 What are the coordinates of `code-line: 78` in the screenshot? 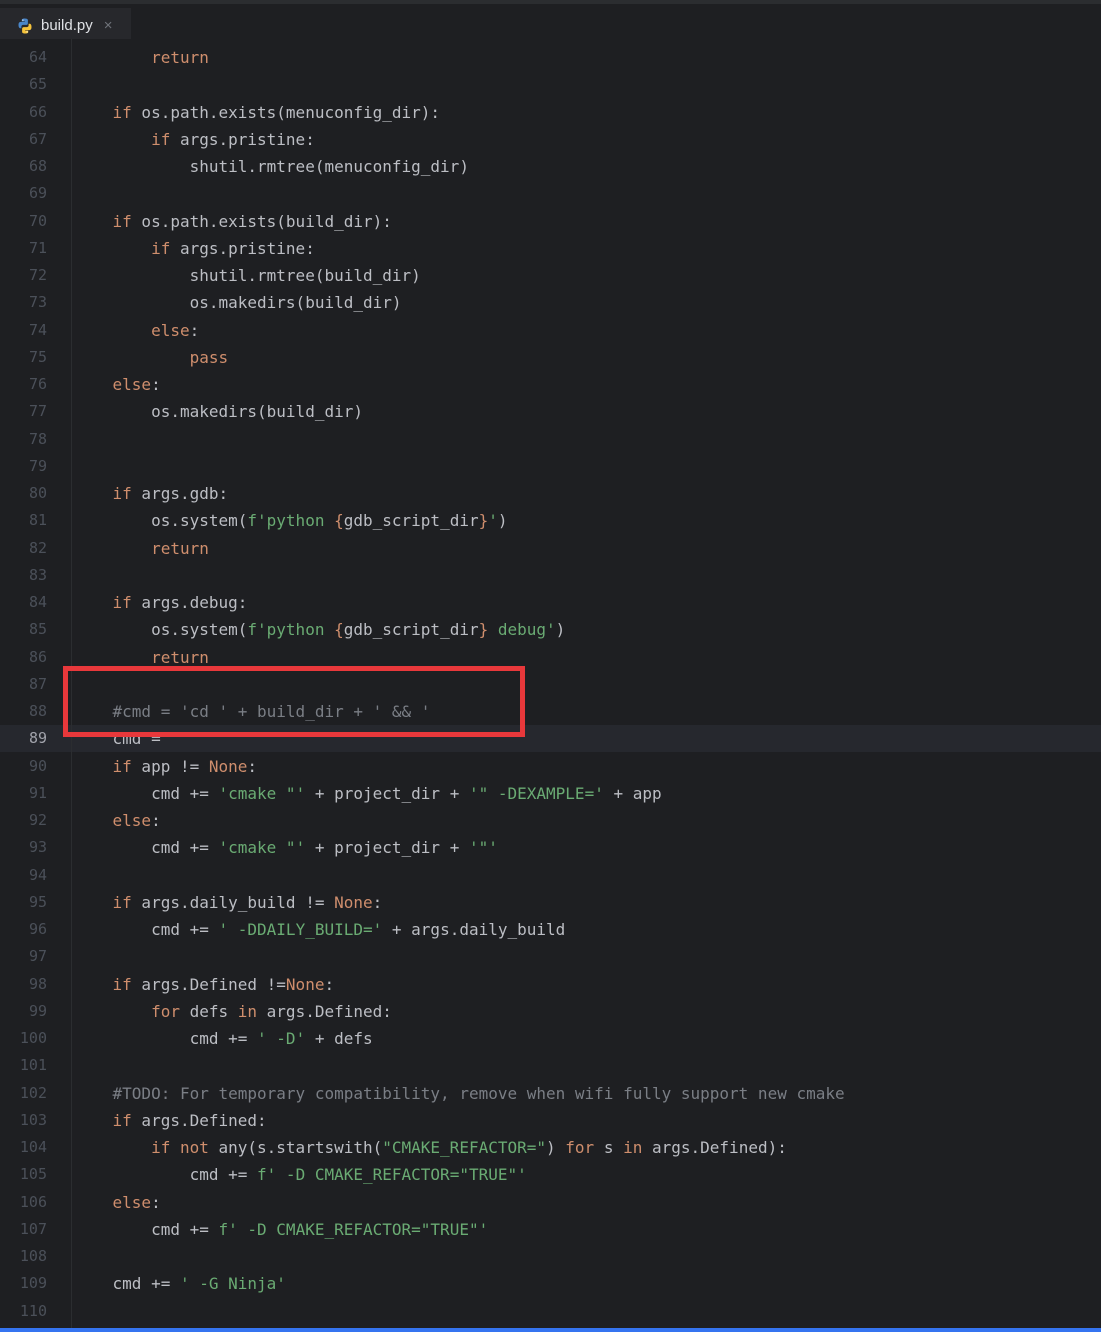 It's located at (550, 439).